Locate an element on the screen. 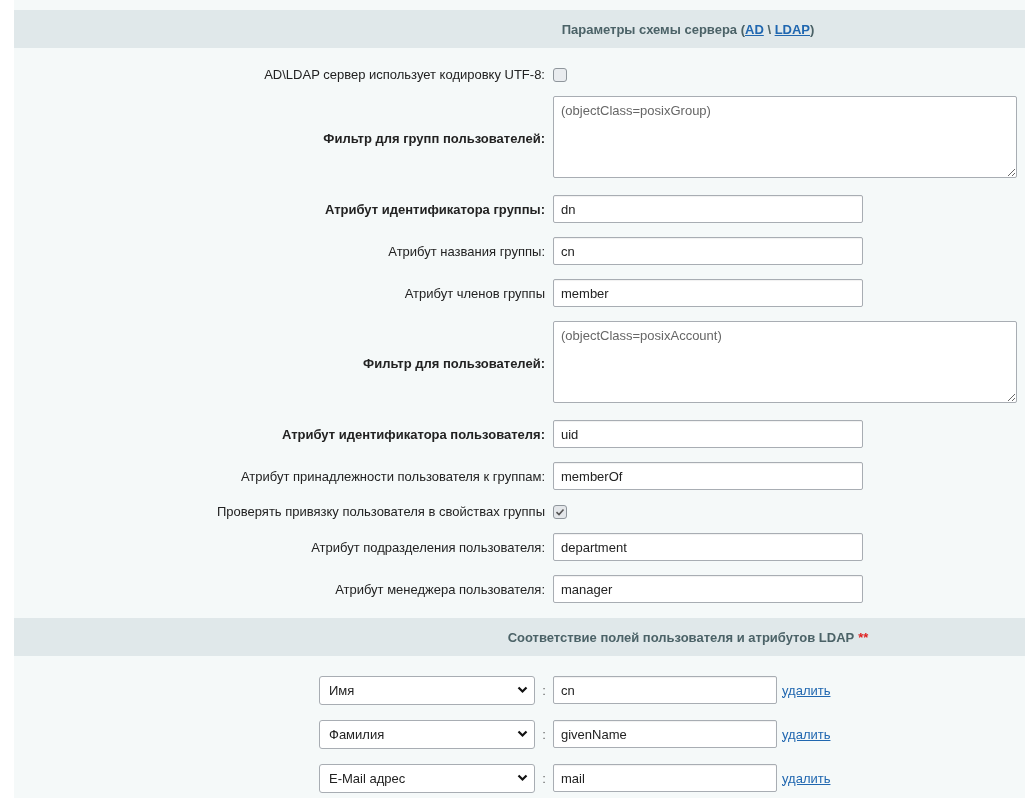 Image resolution: width=1025 pixels, height=798 pixels. field-label: Атрибут идентификатора группы: is located at coordinates (434, 209).